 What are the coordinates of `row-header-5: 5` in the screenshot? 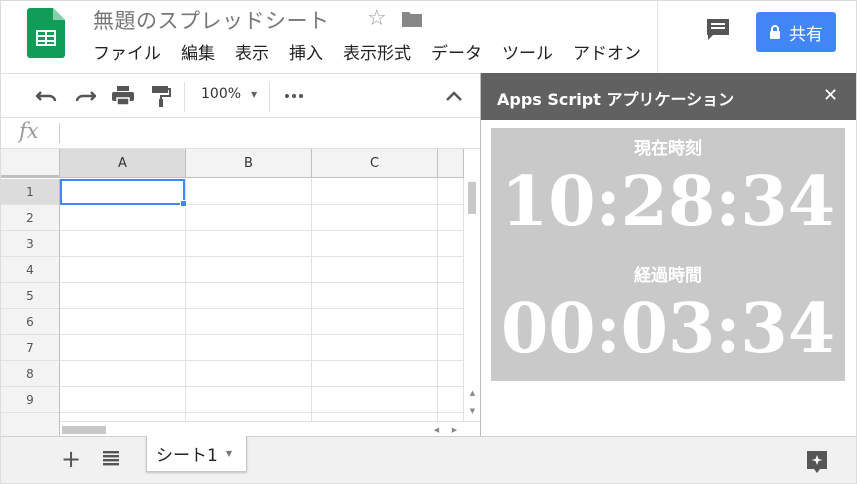 It's located at (30, 296).